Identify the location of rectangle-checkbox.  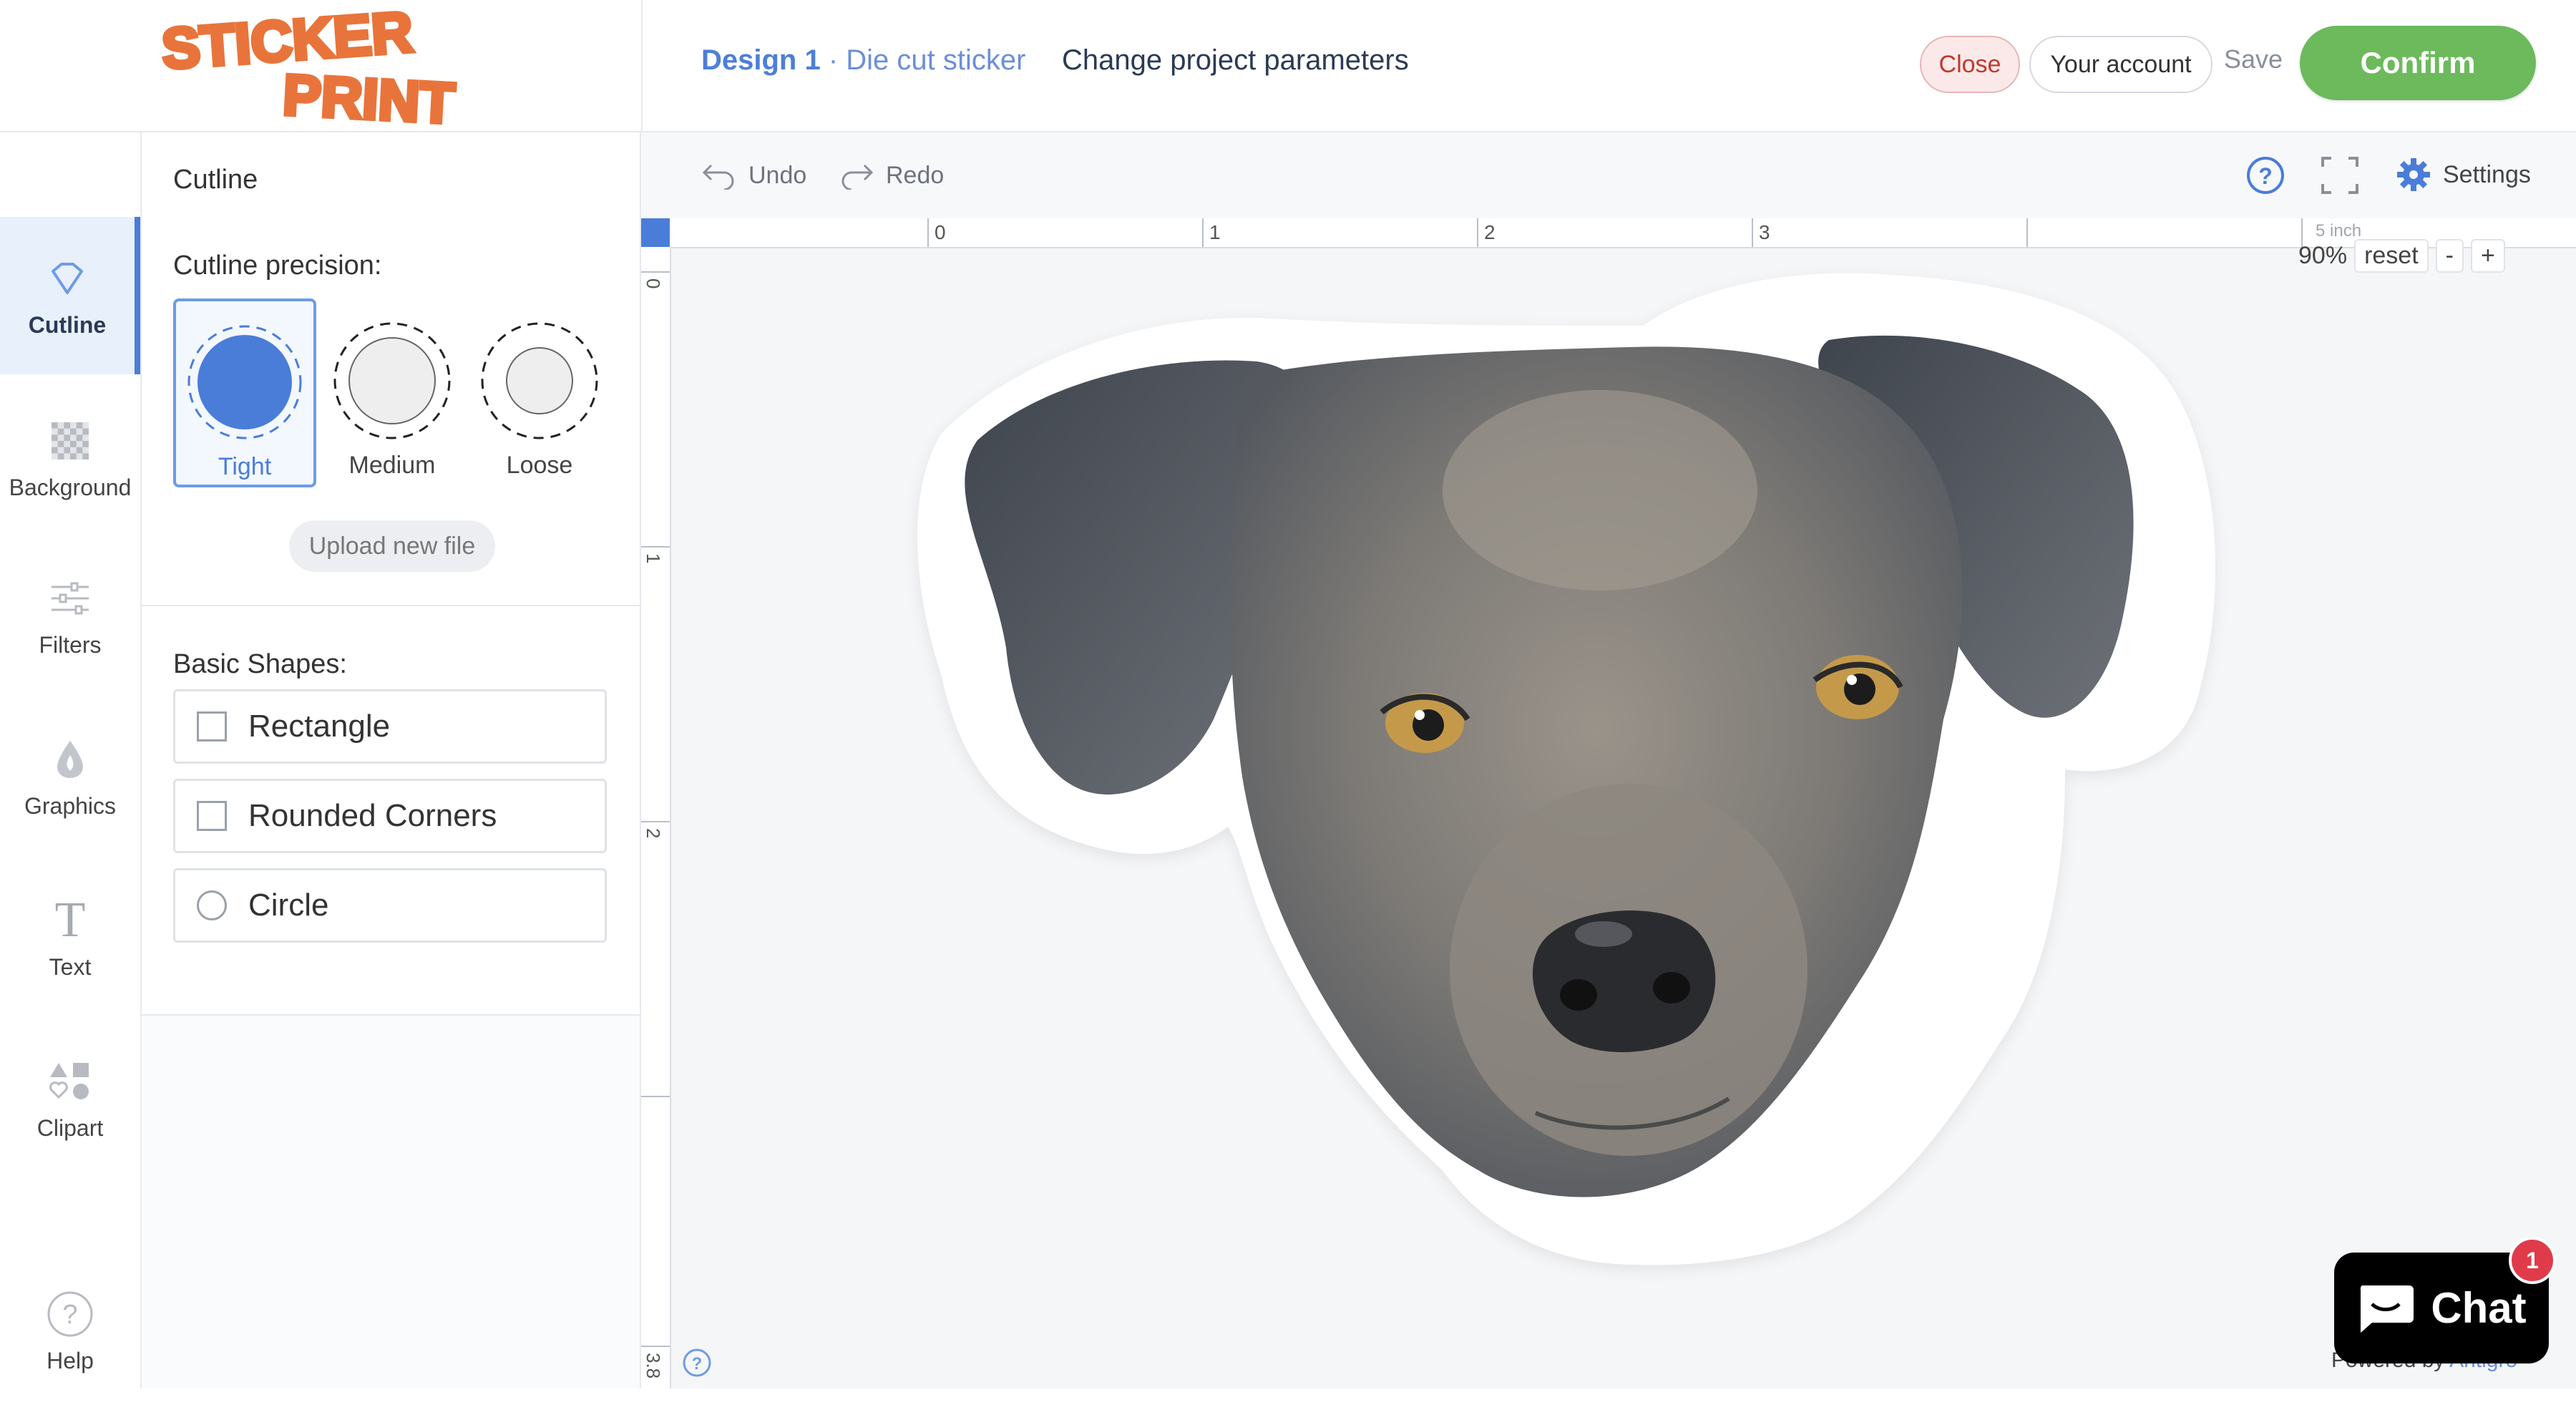
(212, 726).